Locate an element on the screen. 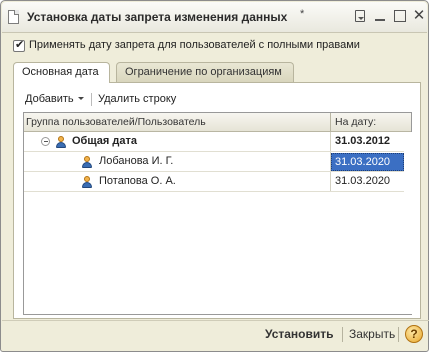 The height and width of the screenshot is (352, 429). row-name: Лобанова И. Г. is located at coordinates (136, 161).